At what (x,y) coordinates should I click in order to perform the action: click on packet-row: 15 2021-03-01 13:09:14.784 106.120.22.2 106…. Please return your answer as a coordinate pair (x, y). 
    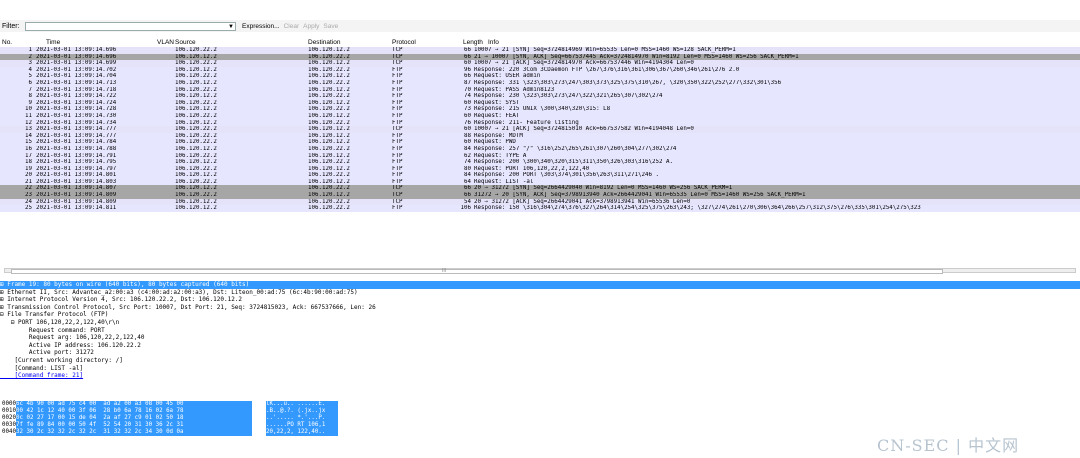
    Looking at the image, I should click on (540, 142).